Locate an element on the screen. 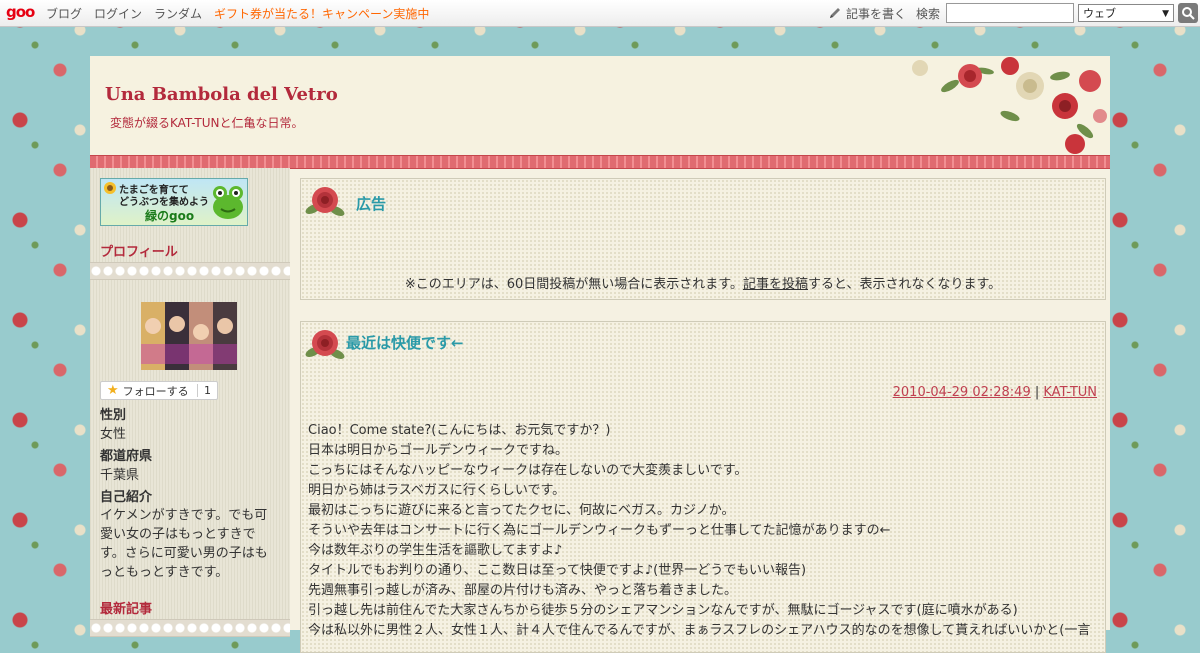 The image size is (1200, 653). toolbar-nav: ブログ ログイン ランダム is located at coordinates (124, 13).